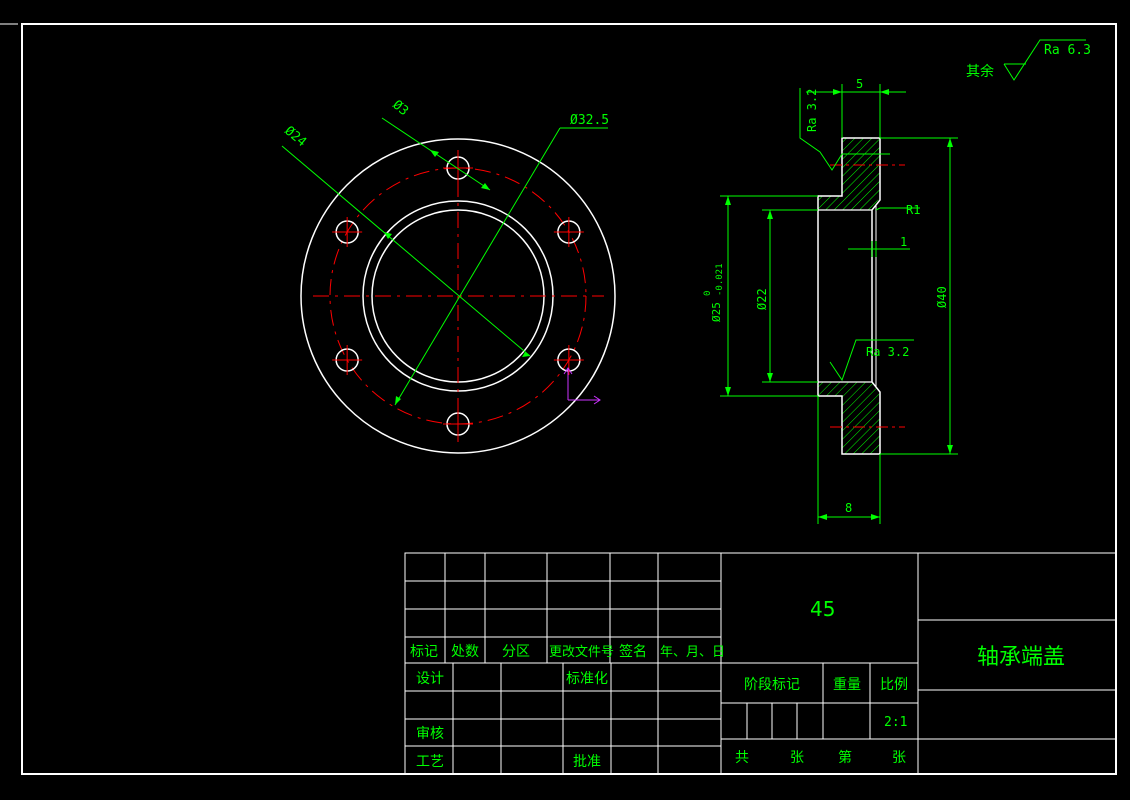 This screenshot has width=1130, height=800. I want to click on label-stage-mark: 阶段标记, so click(772, 685).